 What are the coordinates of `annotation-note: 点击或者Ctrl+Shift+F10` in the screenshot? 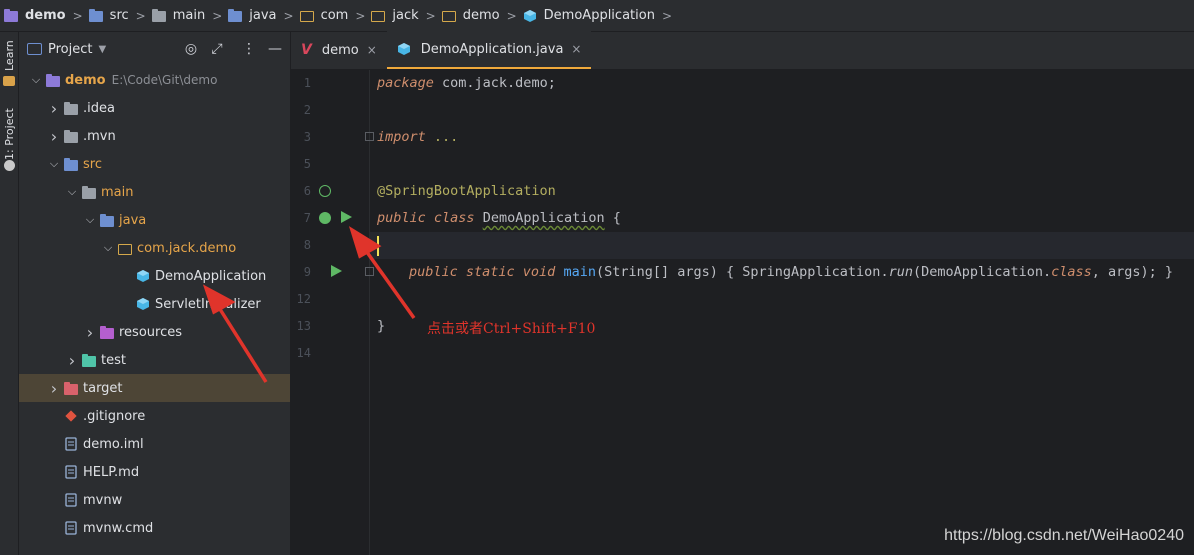 It's located at (511, 329).